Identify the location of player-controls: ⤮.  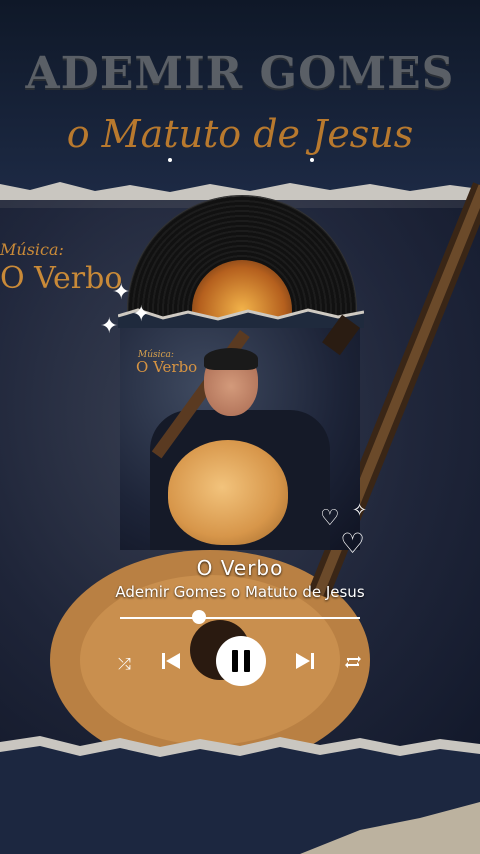
(240, 664).